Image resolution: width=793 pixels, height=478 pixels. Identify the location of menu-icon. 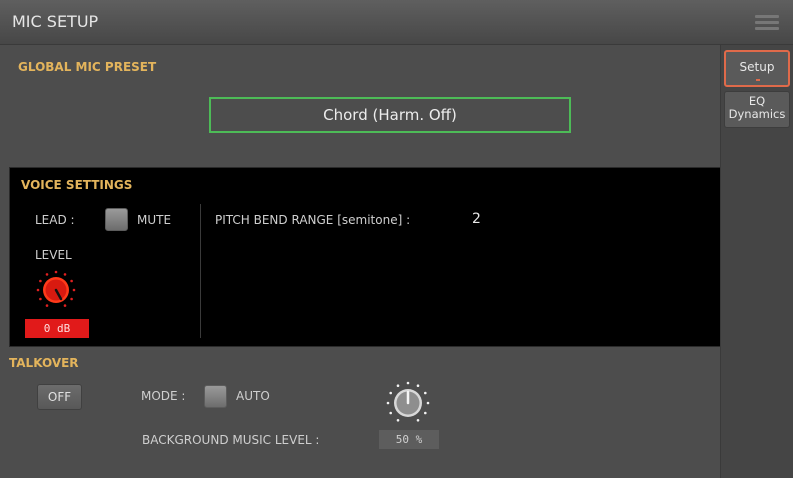
(767, 23).